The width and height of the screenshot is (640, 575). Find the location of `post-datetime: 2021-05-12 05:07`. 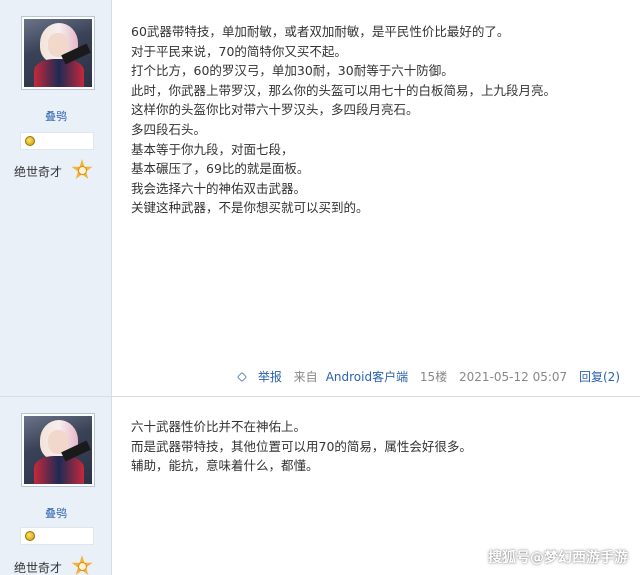

post-datetime: 2021-05-12 05:07 is located at coordinates (513, 377).